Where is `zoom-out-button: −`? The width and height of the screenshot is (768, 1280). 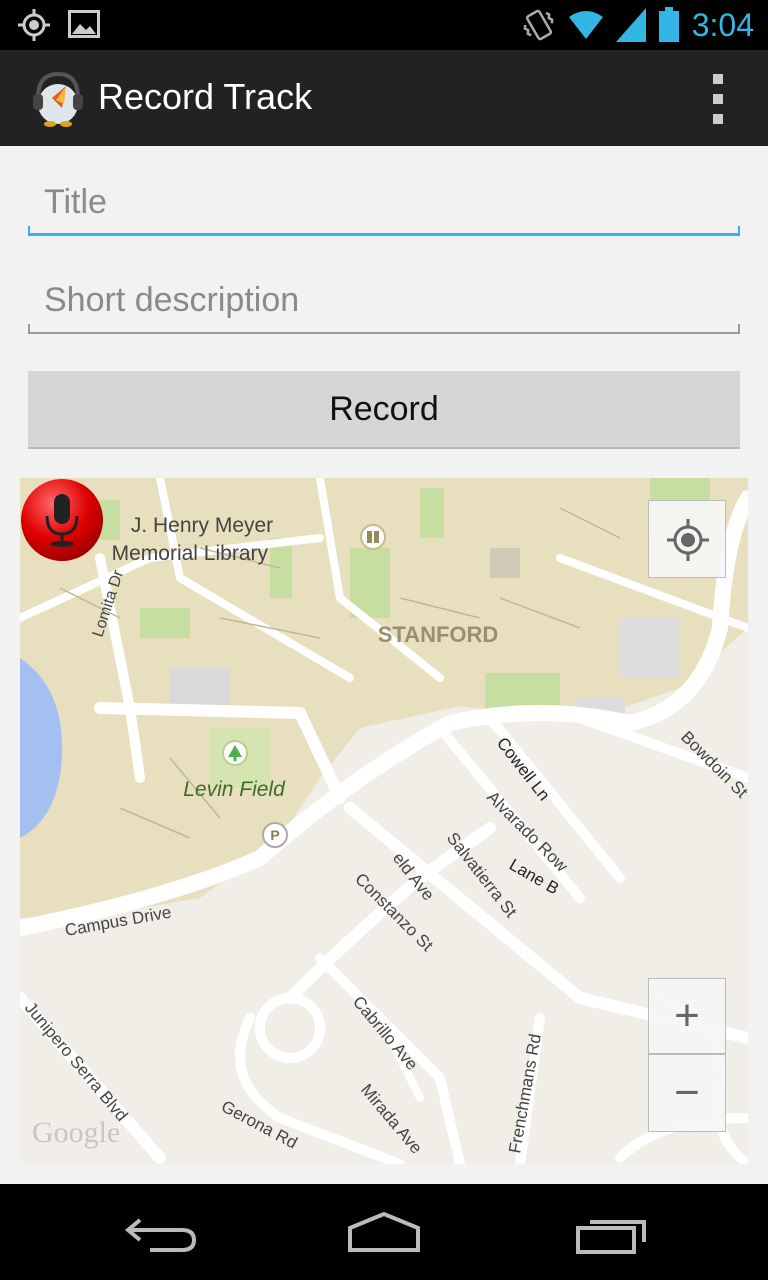
zoom-out-button: − is located at coordinates (687, 1093).